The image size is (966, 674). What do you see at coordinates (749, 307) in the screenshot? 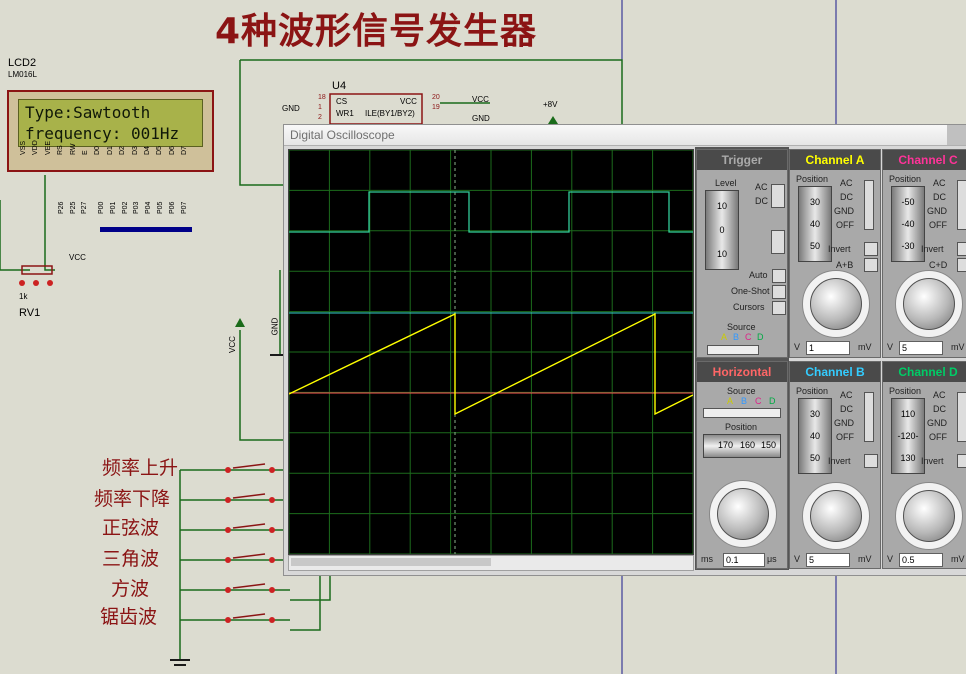
I see `trigger-cursors-label: Cursors` at bounding box center [749, 307].